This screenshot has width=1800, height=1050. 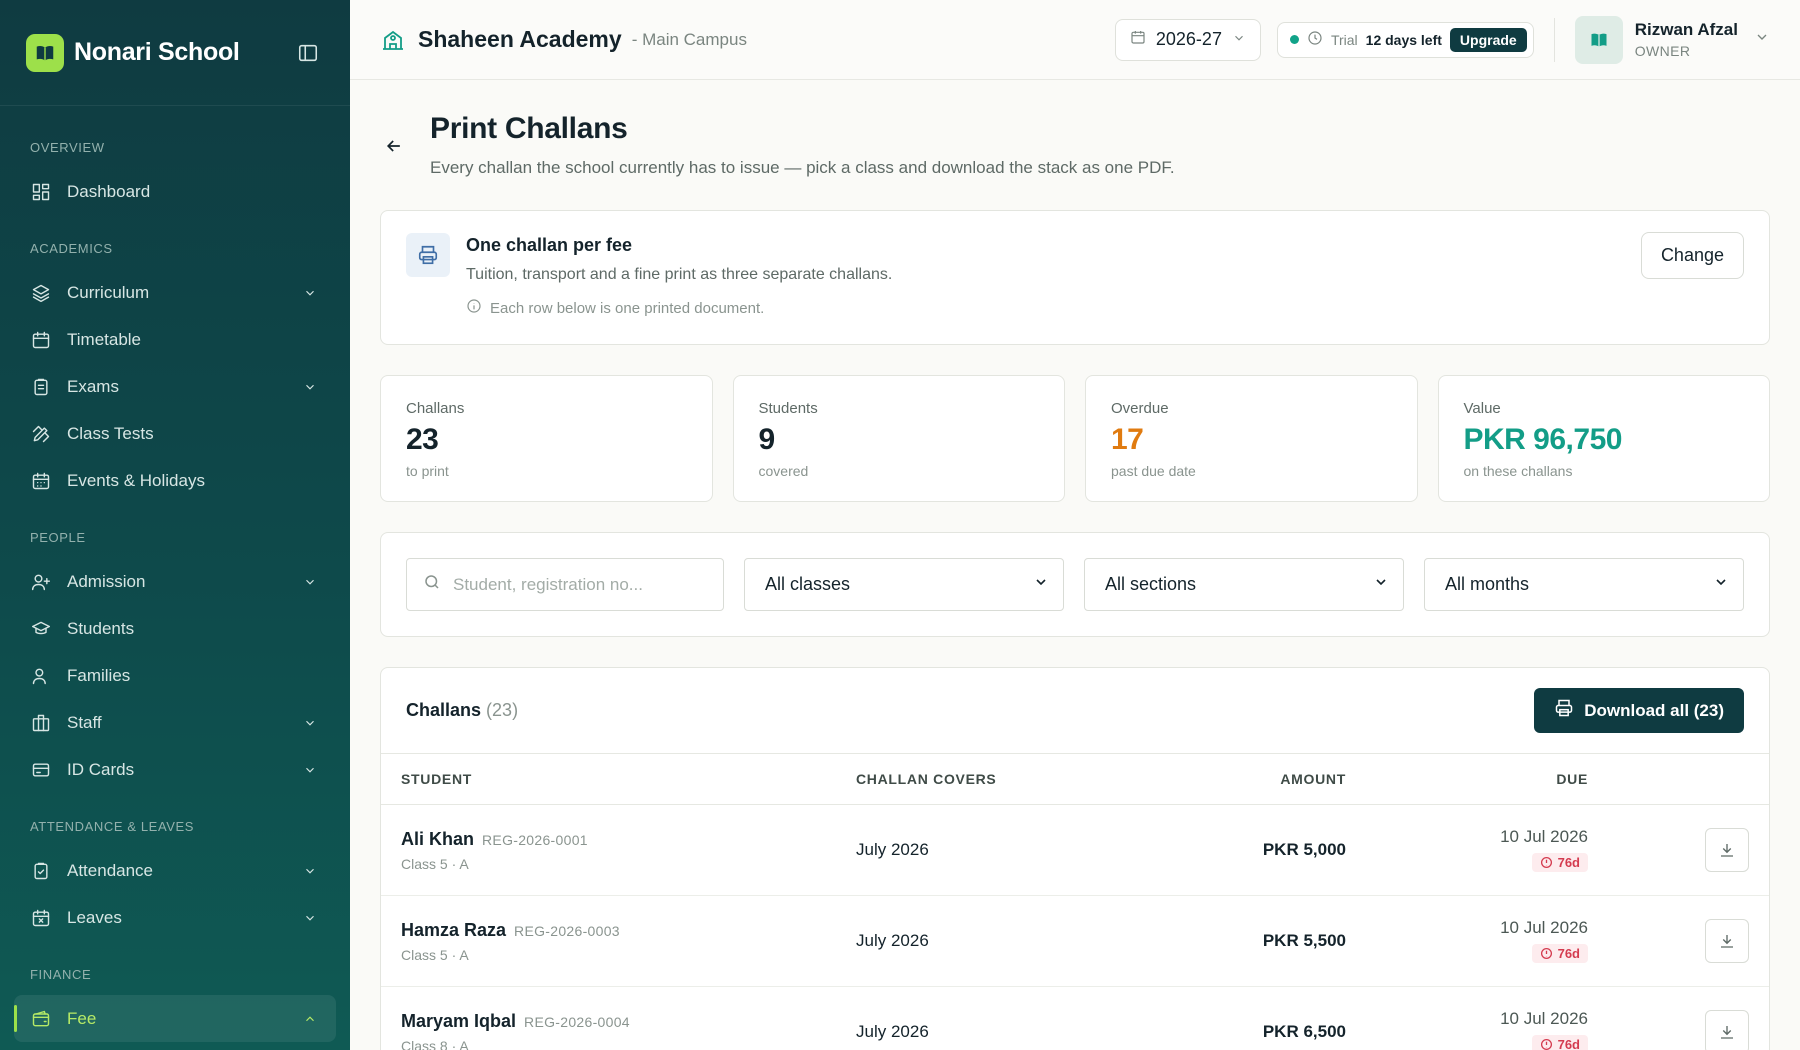 I want to click on column-header-covers: CHALLAN COVERS, so click(x=1001, y=779).